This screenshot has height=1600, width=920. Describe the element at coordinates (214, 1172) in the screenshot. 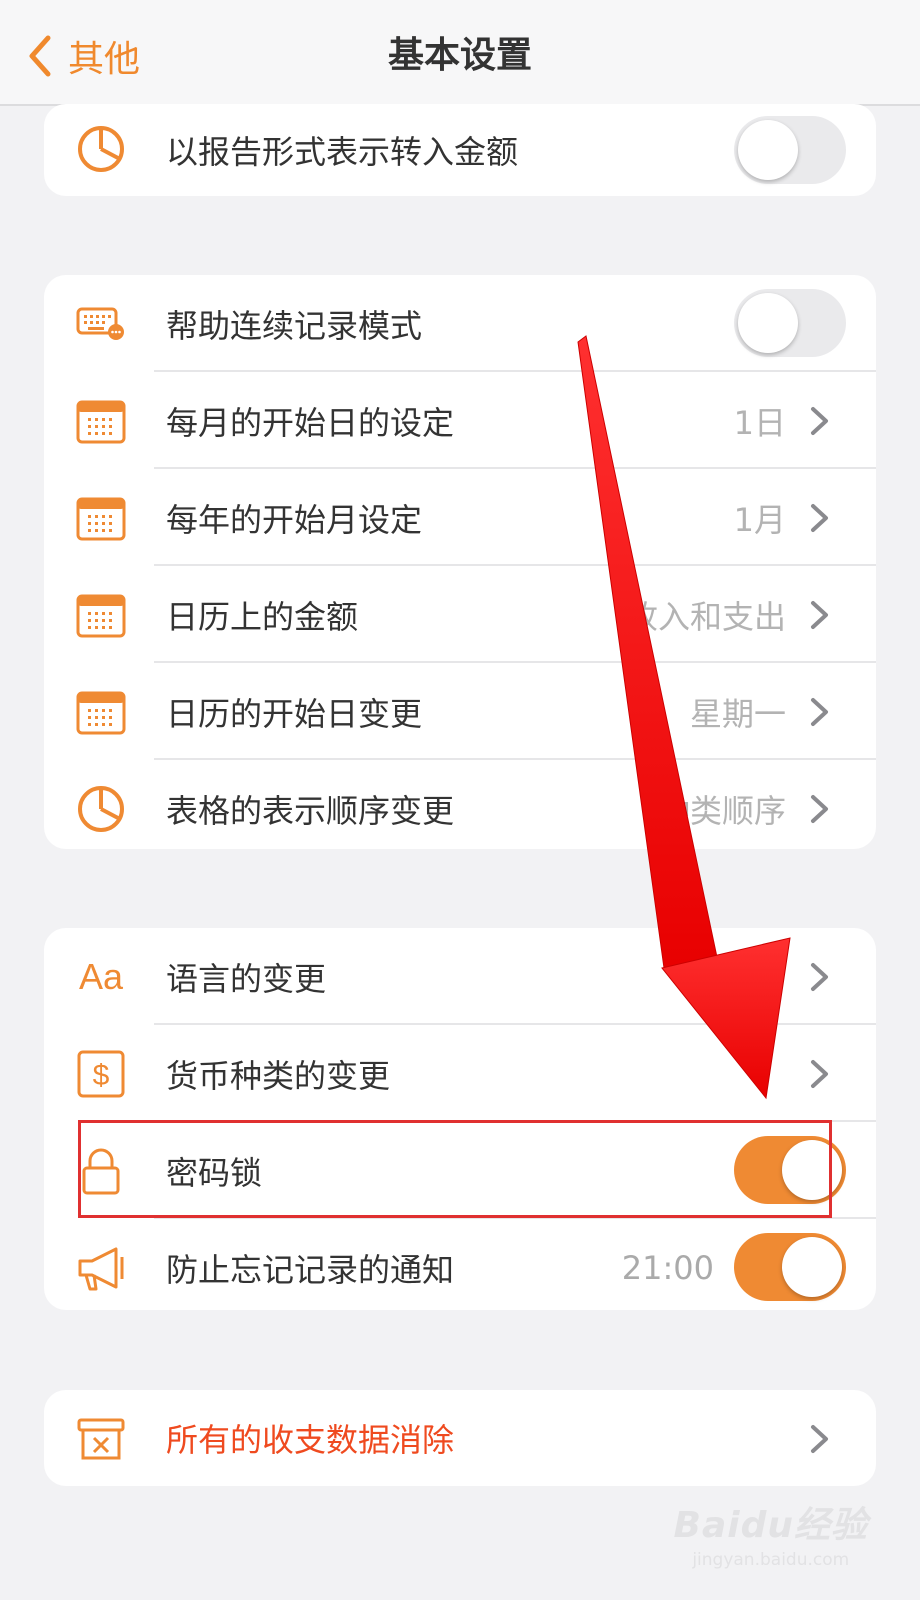

I see `row-label: 密码锁` at that location.